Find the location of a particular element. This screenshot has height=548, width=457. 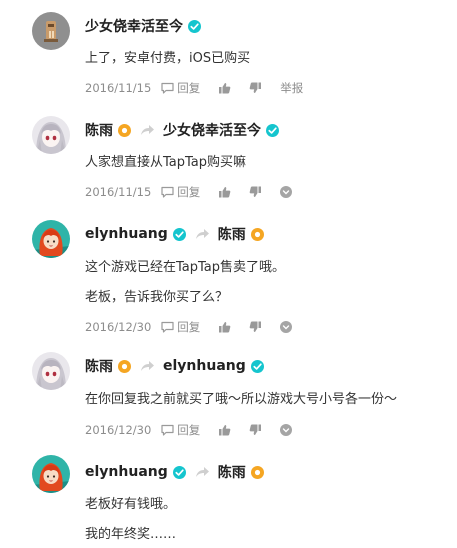

comment-header: 少女侥幸活至今 is located at coordinates (143, 26).